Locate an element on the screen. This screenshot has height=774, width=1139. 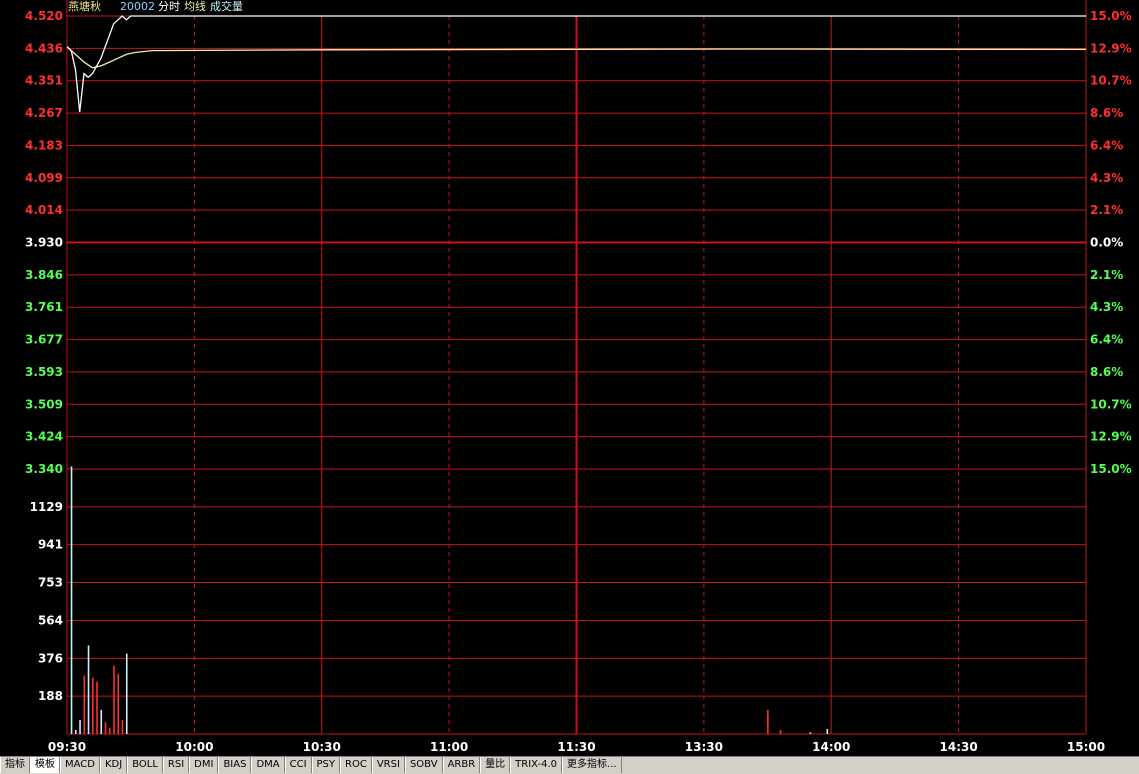
tab-16: TRIX-4.0 is located at coordinates (536, 765).